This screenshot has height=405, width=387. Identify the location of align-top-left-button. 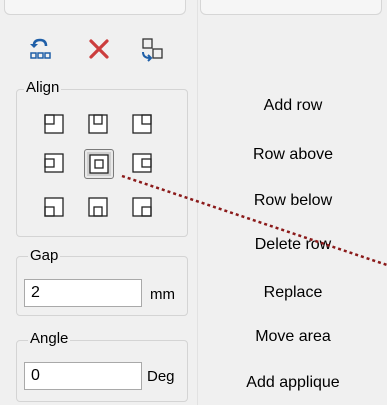
(54, 124).